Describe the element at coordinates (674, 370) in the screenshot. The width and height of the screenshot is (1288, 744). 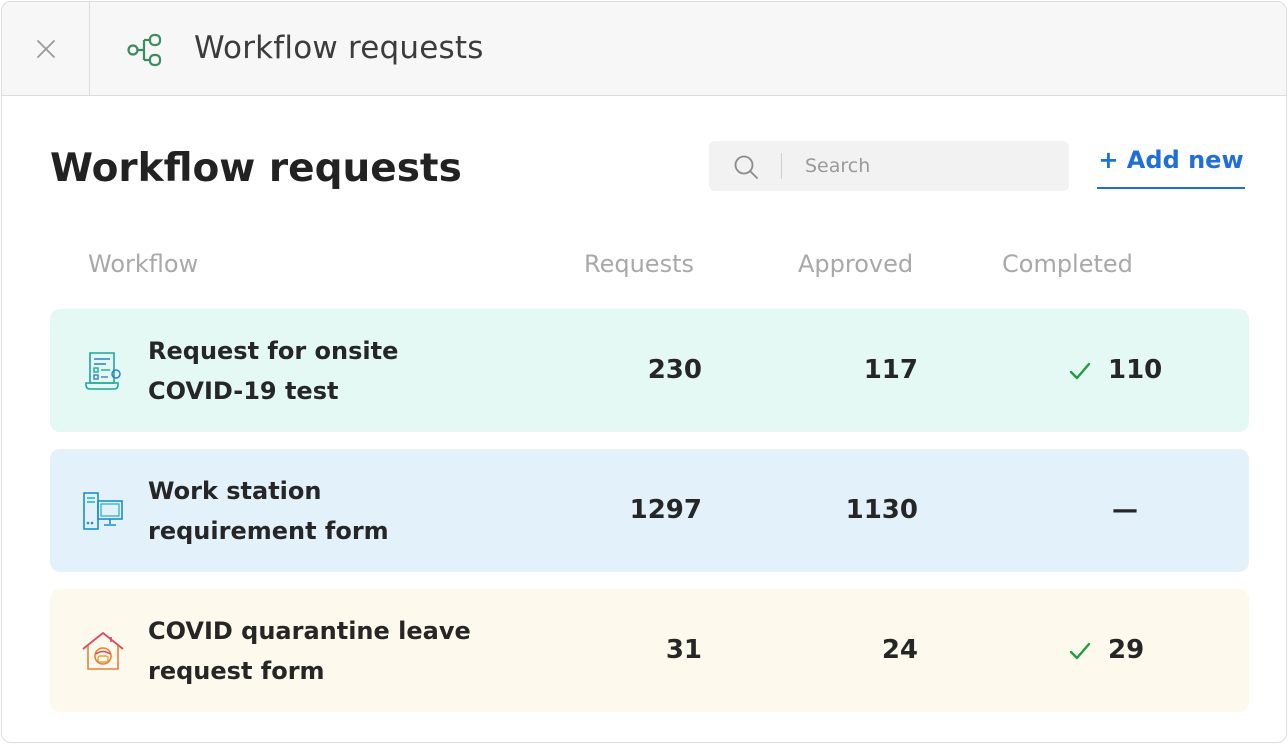
I see `requests-count: 230` at that location.